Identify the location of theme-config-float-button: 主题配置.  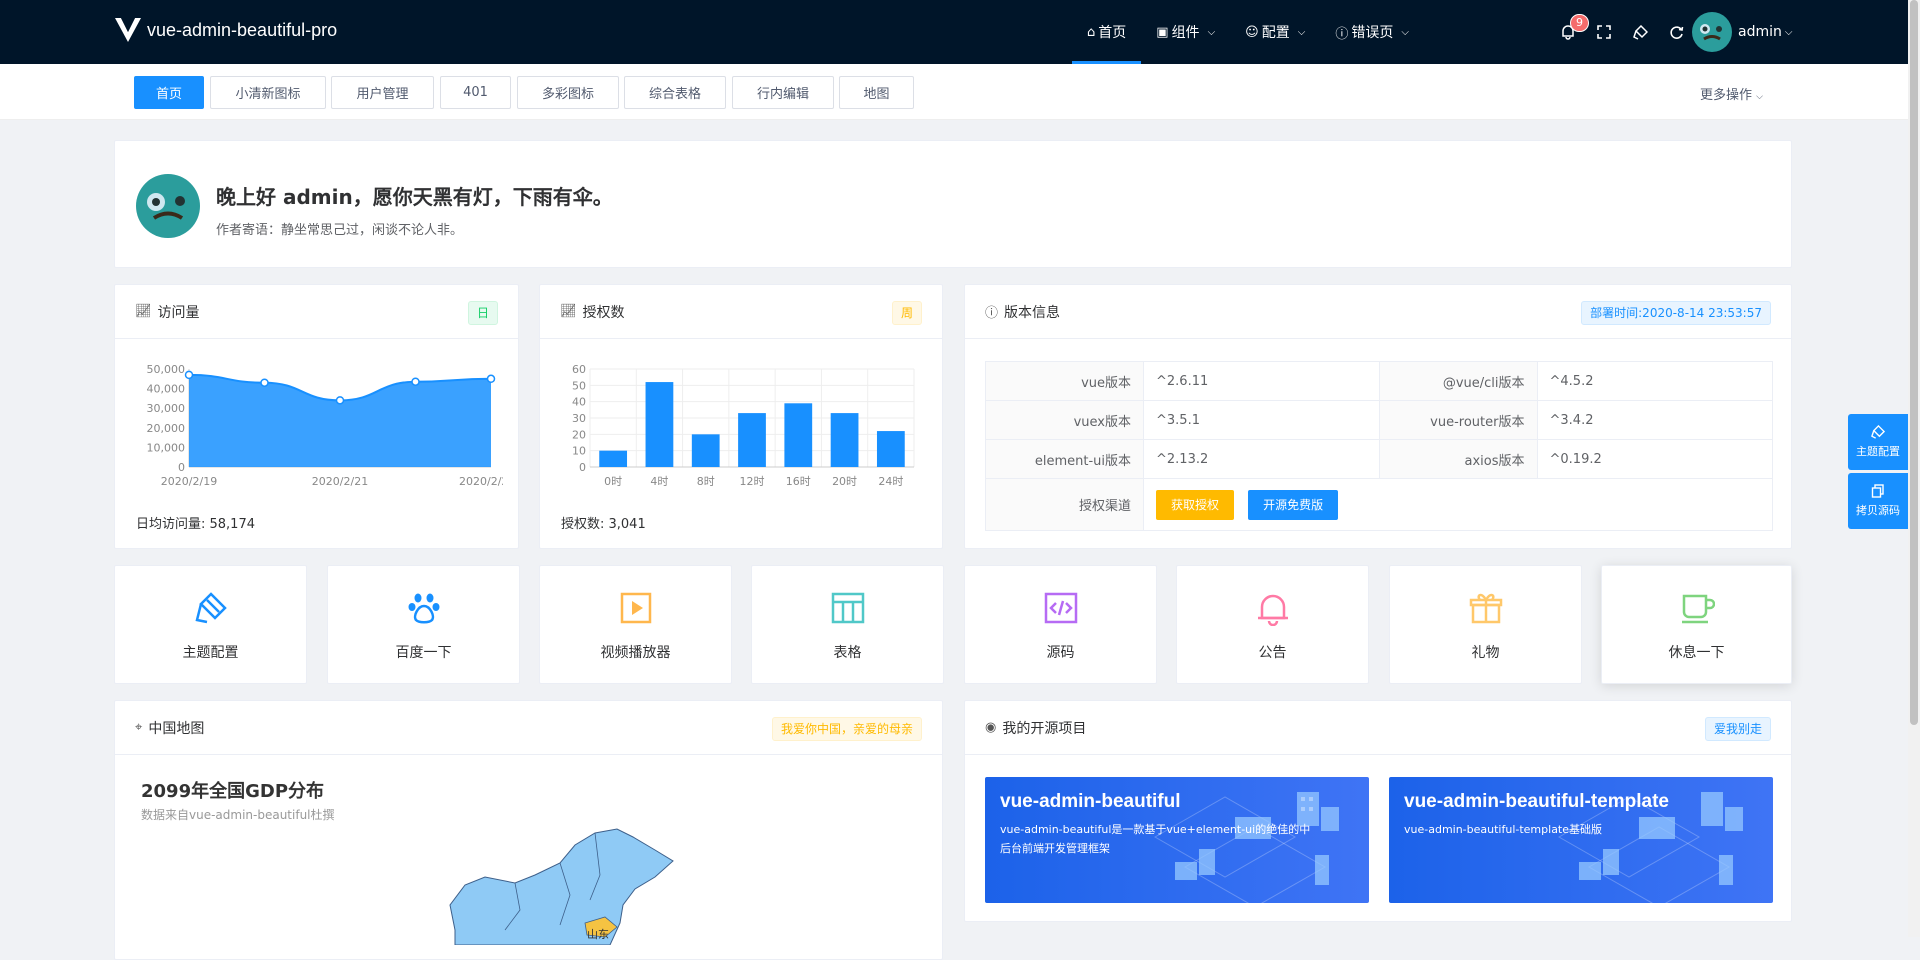
(1878, 442).